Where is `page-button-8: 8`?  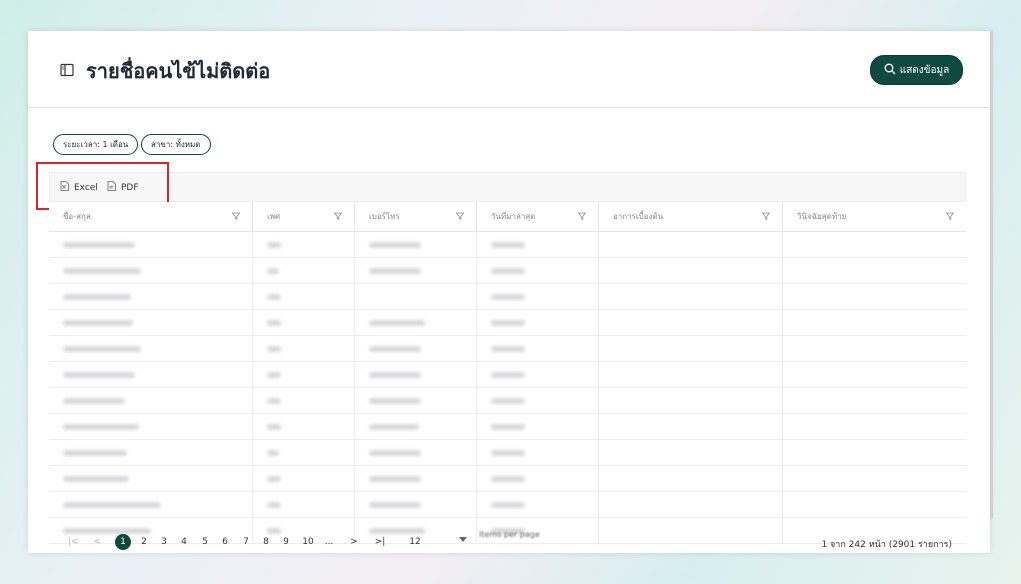
page-button-8: 8 is located at coordinates (266, 542).